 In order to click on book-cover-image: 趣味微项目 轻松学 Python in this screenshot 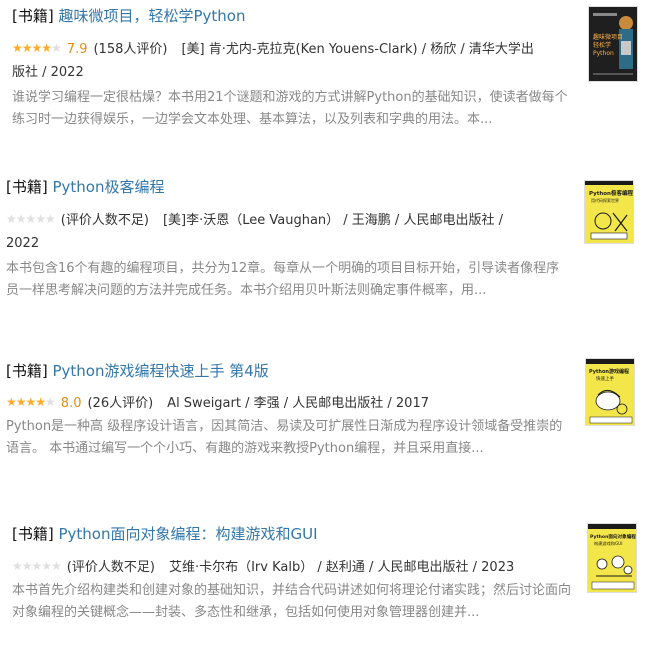, I will do `click(613, 44)`.